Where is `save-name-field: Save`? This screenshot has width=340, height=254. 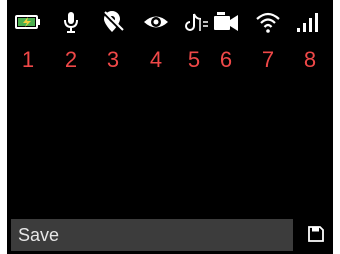 save-name-field: Save is located at coordinates (152, 235).